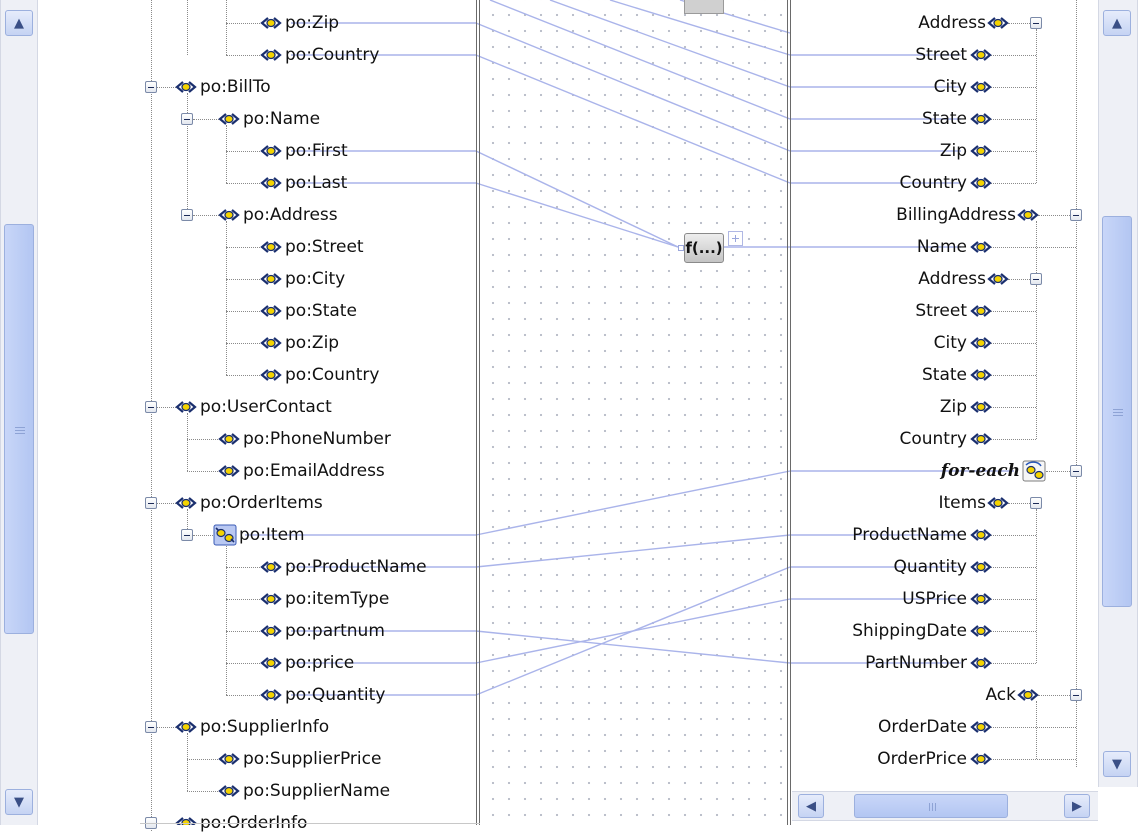  What do you see at coordinates (312, 343) in the screenshot?
I see `source-node-label: po:Zip` at bounding box center [312, 343].